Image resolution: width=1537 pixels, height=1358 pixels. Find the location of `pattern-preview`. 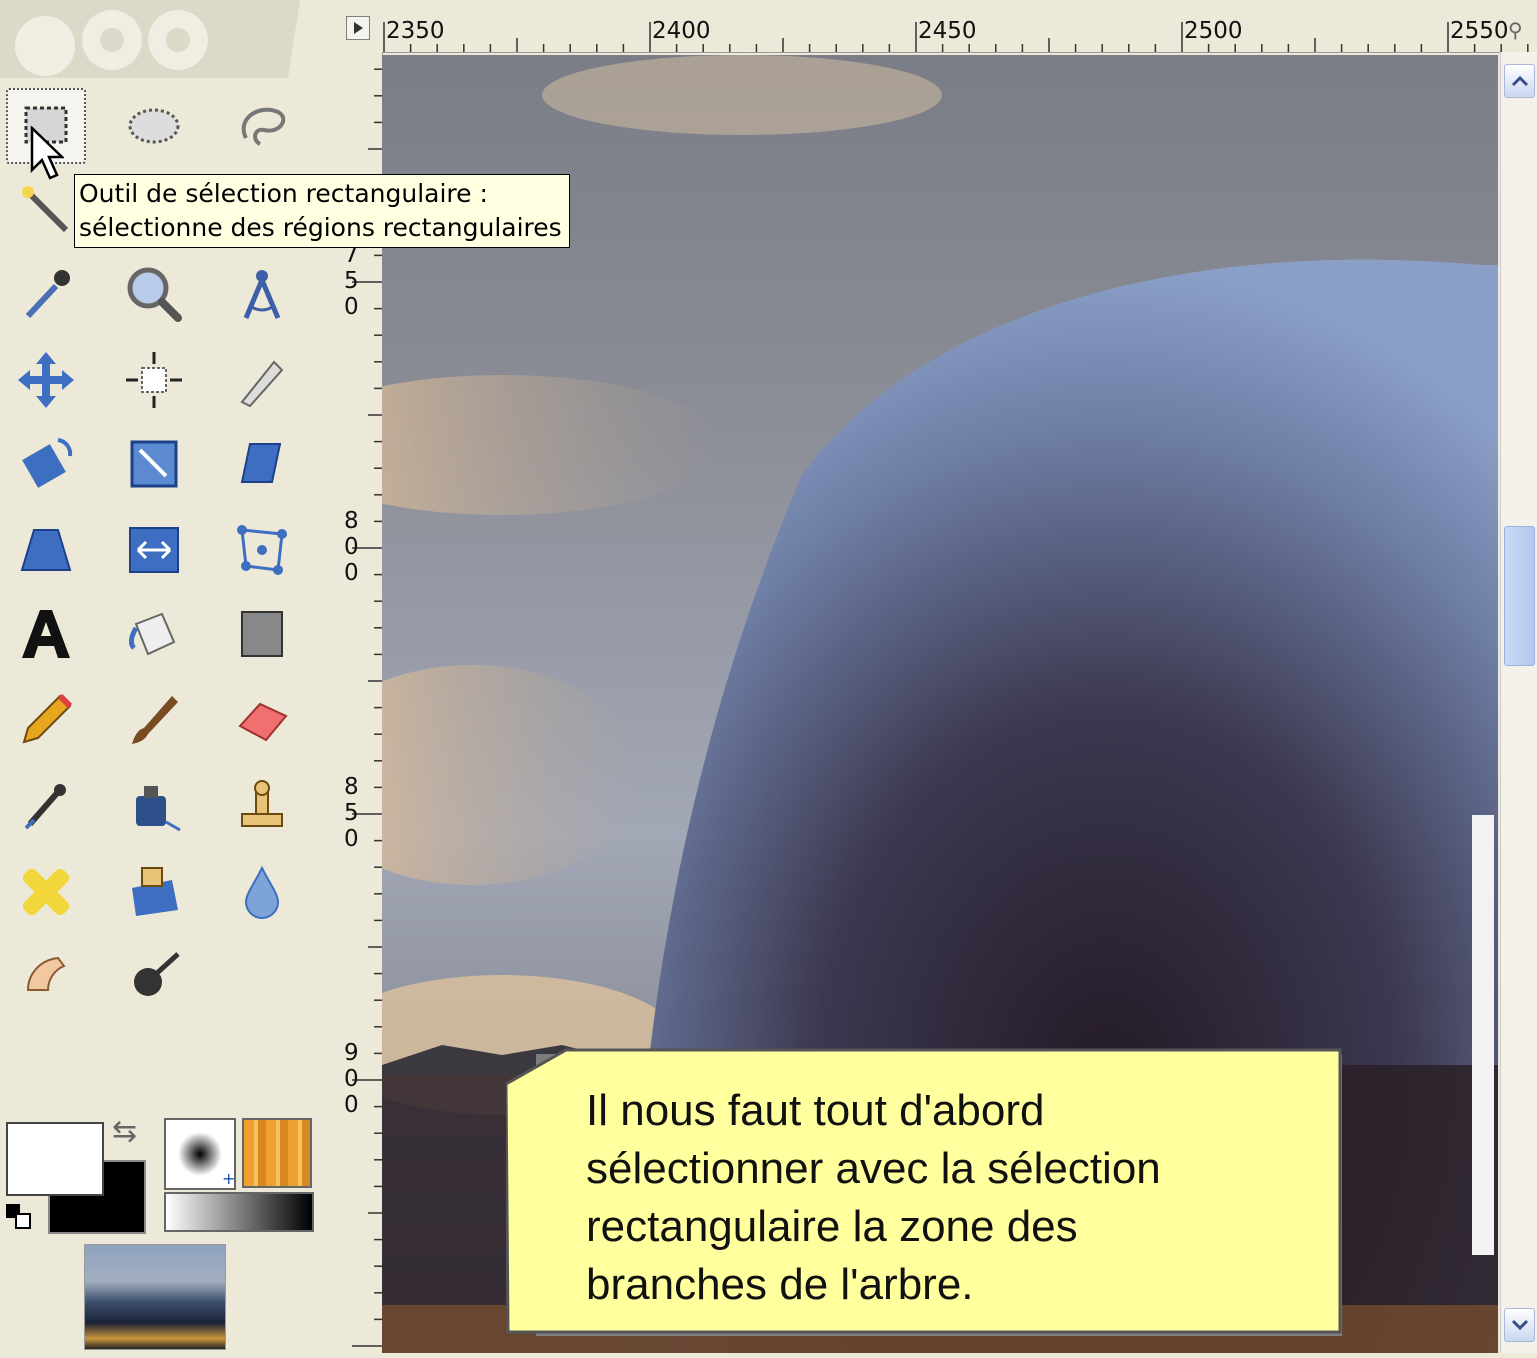

pattern-preview is located at coordinates (277, 1153).